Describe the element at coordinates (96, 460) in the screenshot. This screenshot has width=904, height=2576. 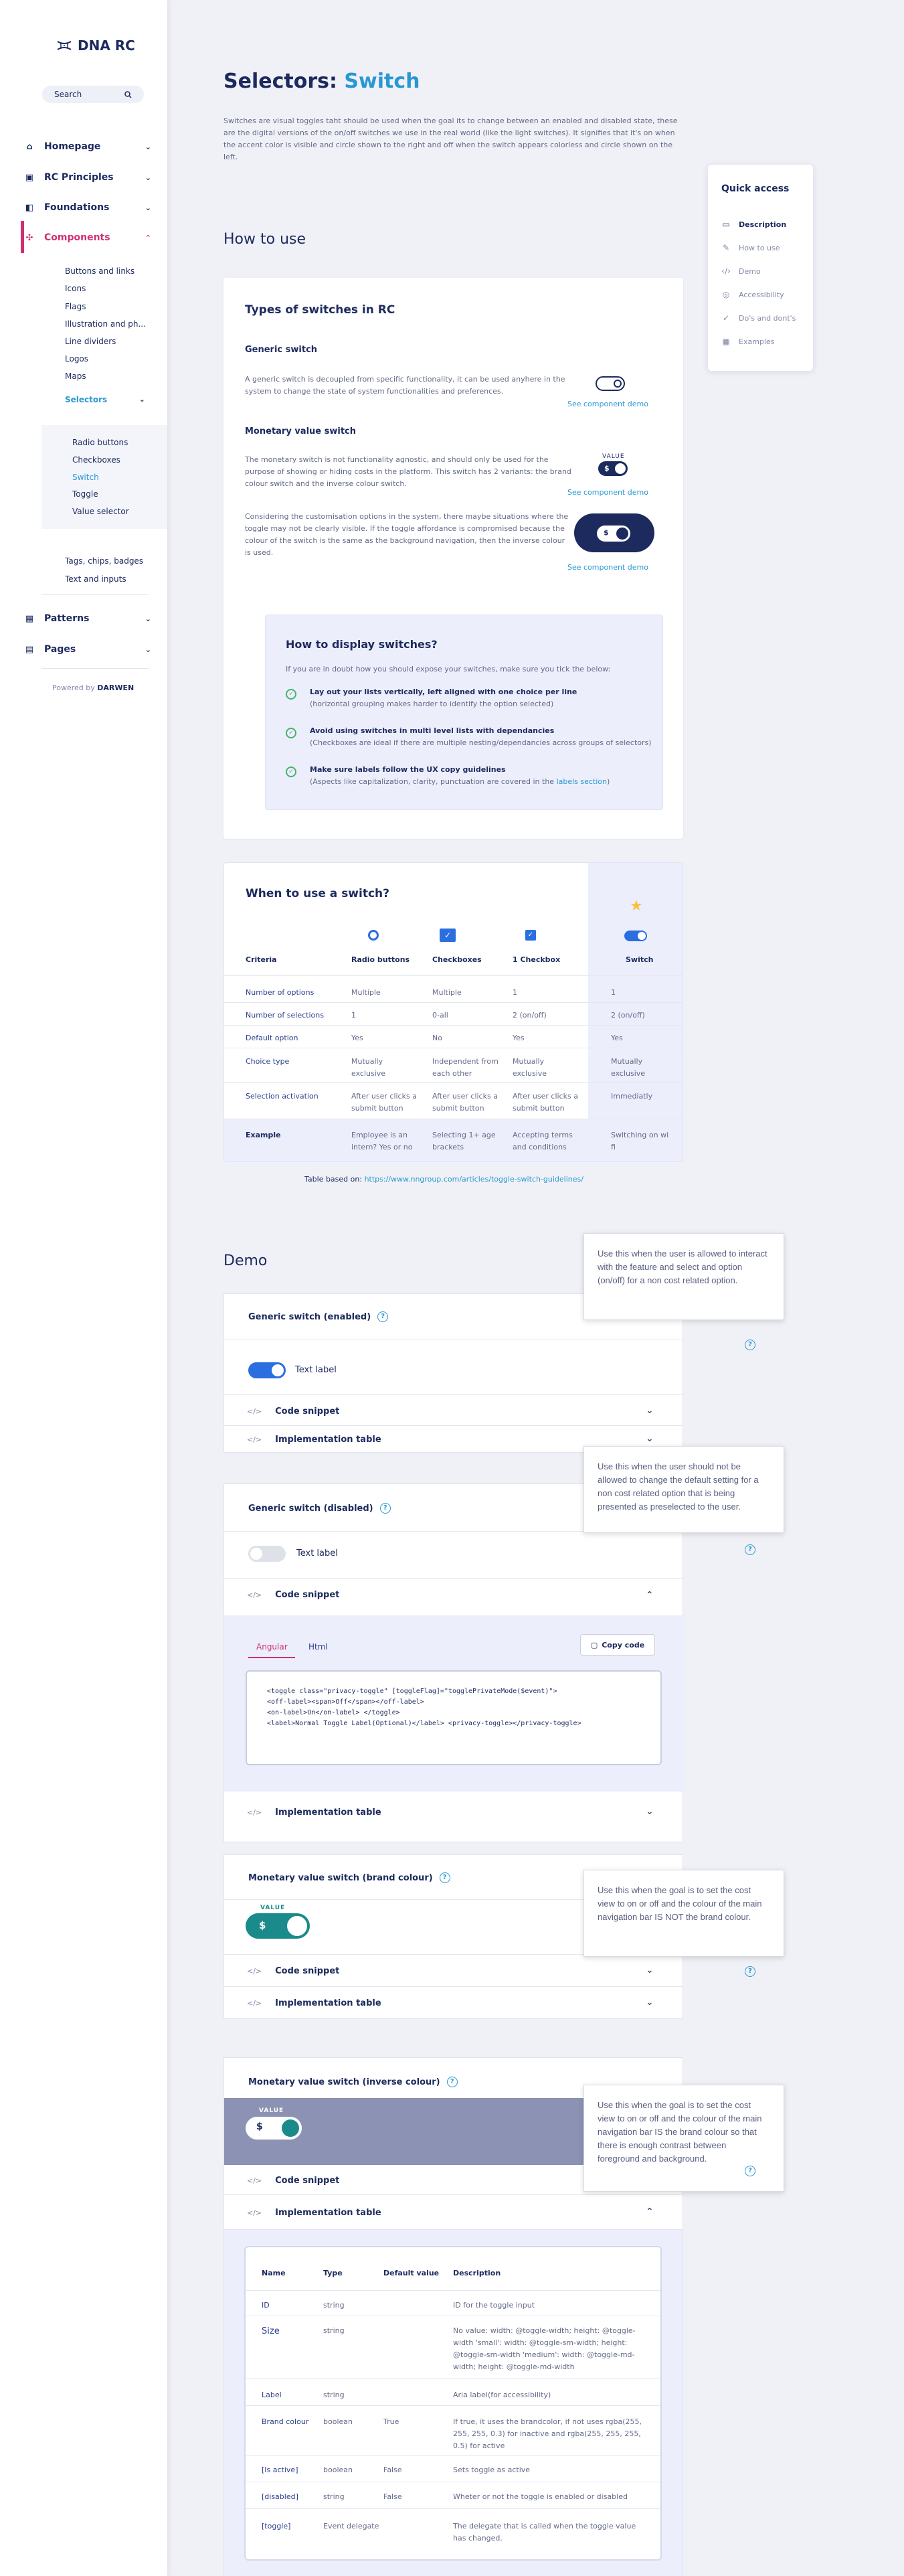
I see `sidebar-item-checkboxes: Checkboxes` at that location.